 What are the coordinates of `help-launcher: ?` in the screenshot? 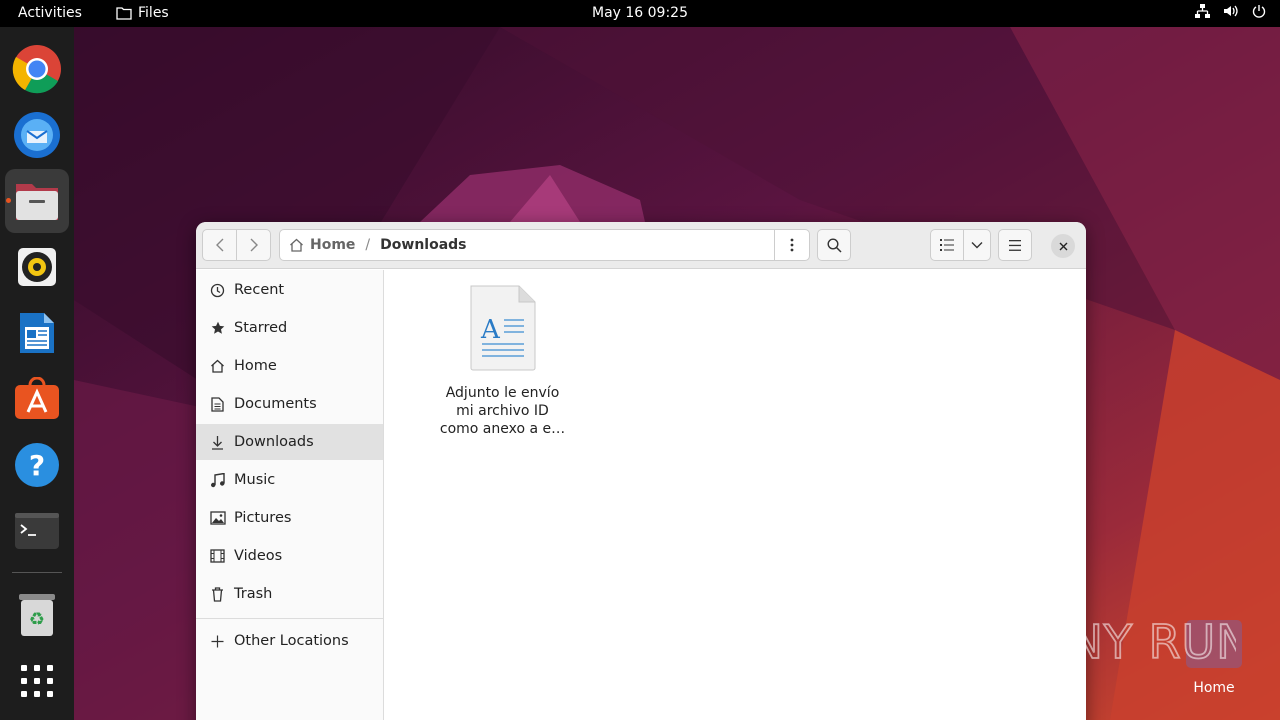 It's located at (37, 465).